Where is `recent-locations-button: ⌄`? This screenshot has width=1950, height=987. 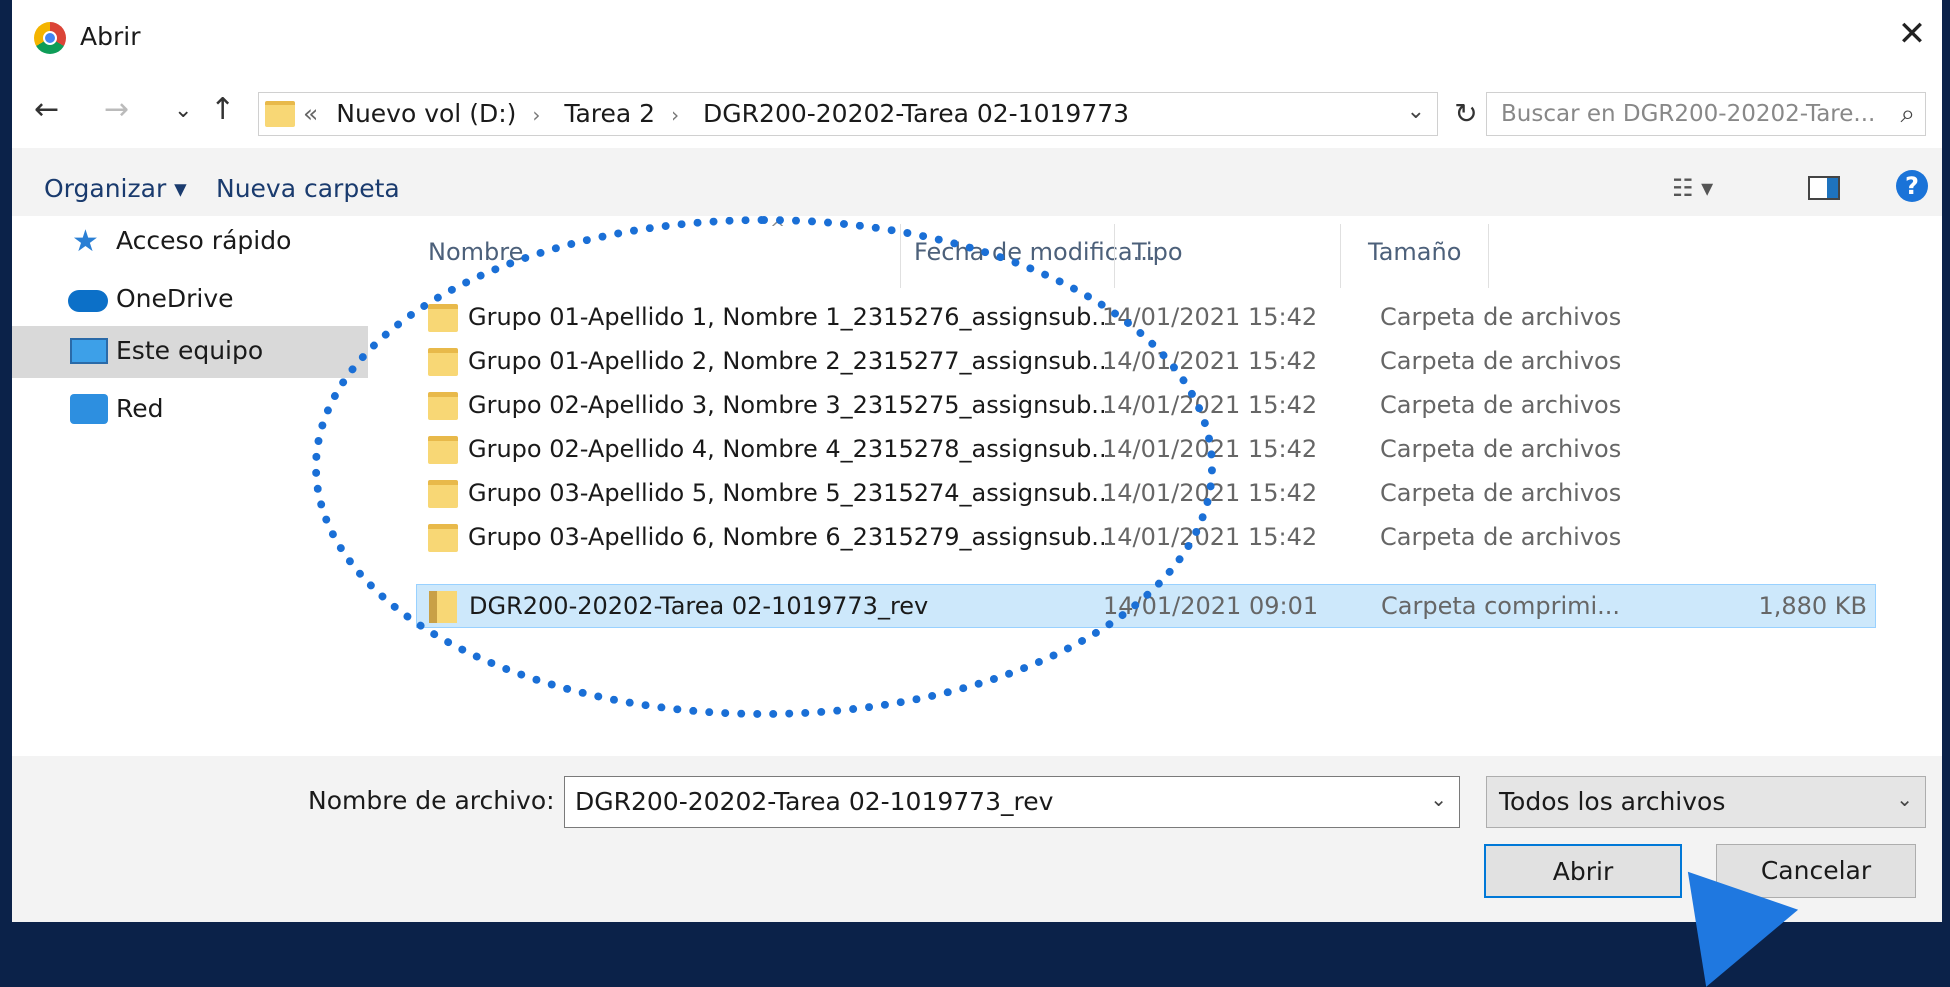
recent-locations-button: ⌄ is located at coordinates (183, 110).